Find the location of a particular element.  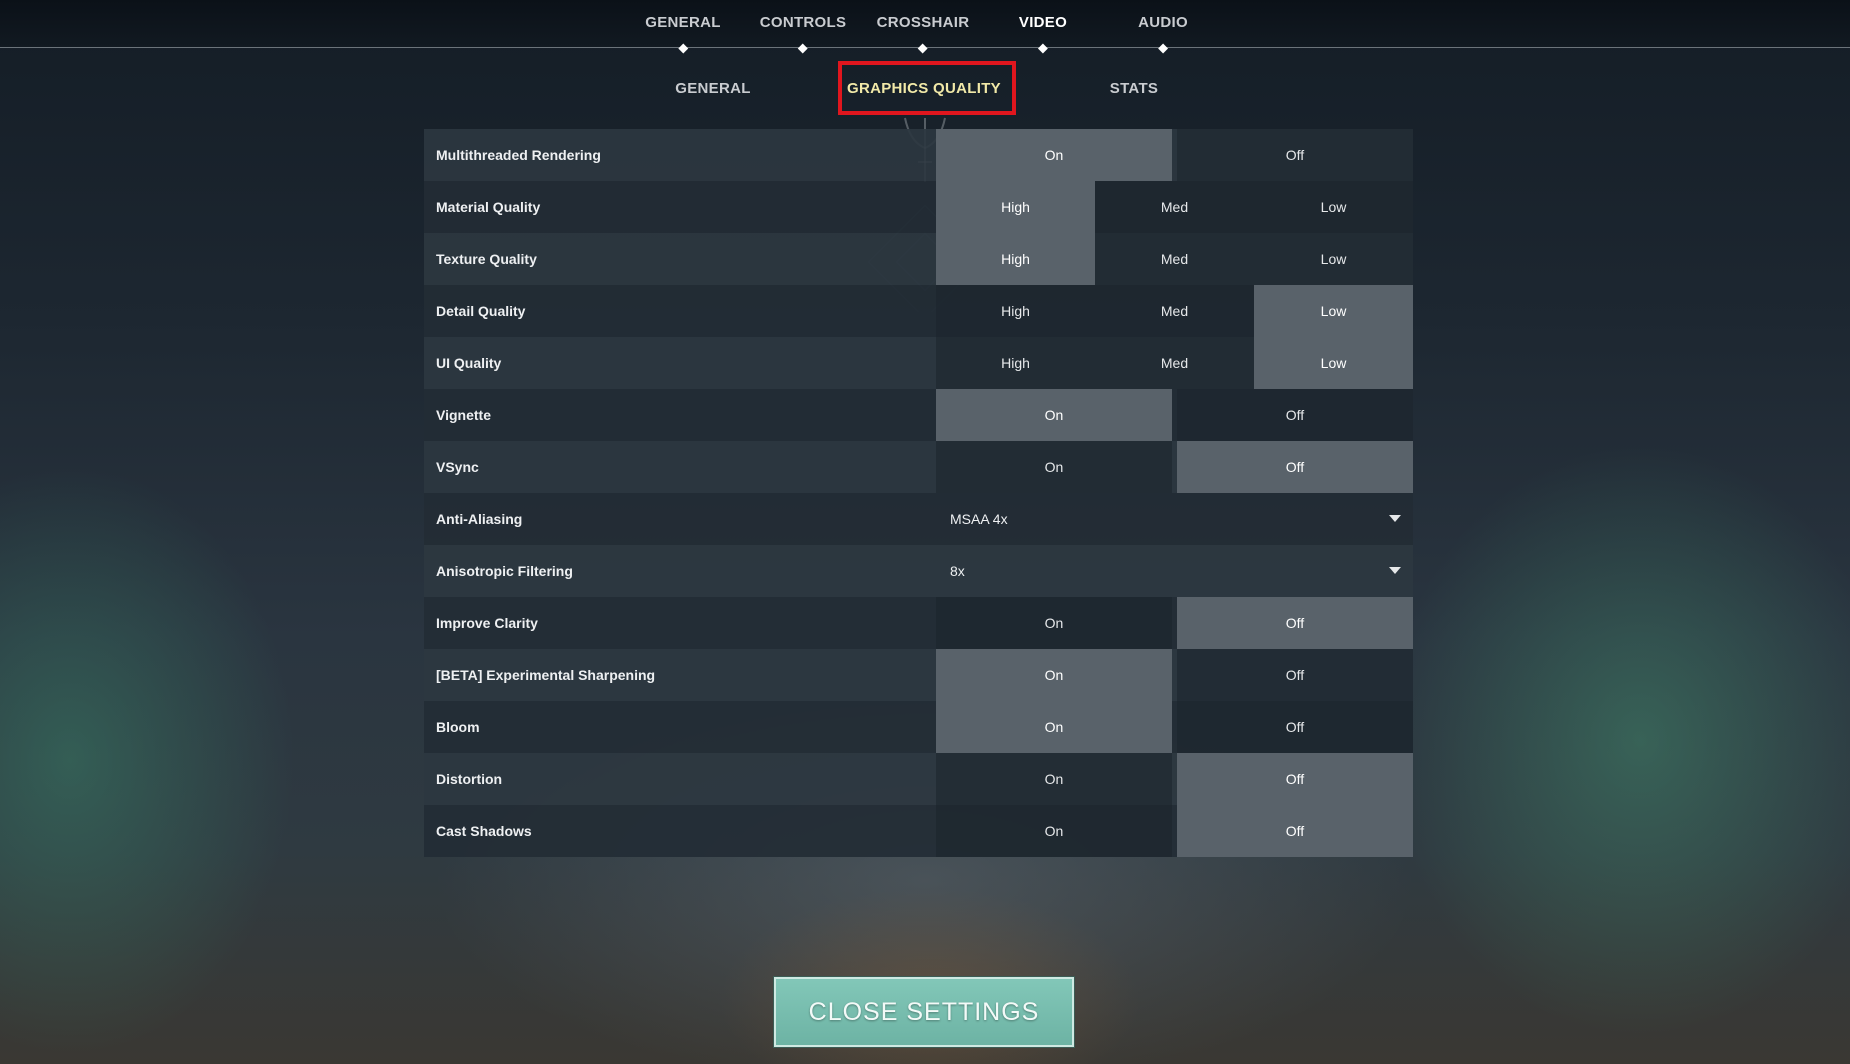

setting-label: Detail Quality is located at coordinates (481, 311).